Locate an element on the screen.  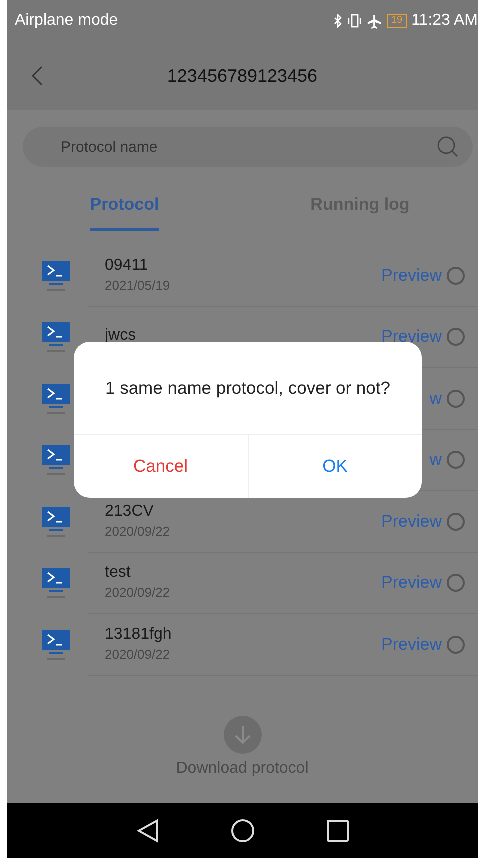
back-nav-button is located at coordinates (147, 830).